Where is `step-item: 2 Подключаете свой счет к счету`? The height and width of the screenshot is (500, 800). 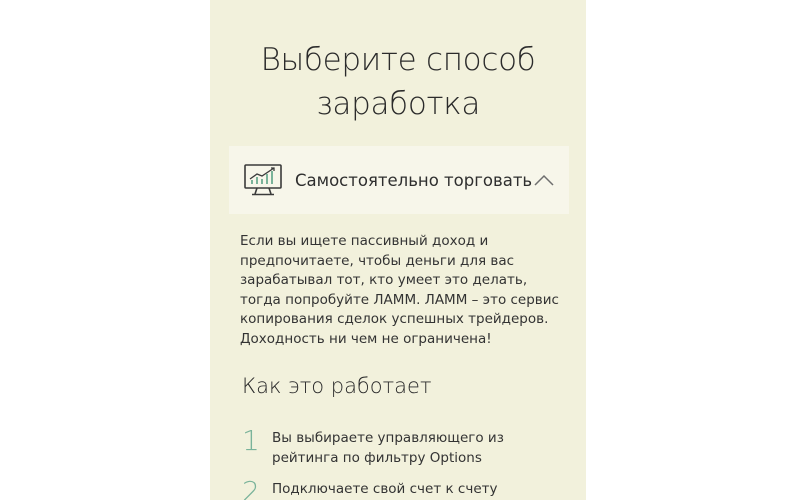 step-item: 2 Подключаете свой счет к счету is located at coordinates (402, 489).